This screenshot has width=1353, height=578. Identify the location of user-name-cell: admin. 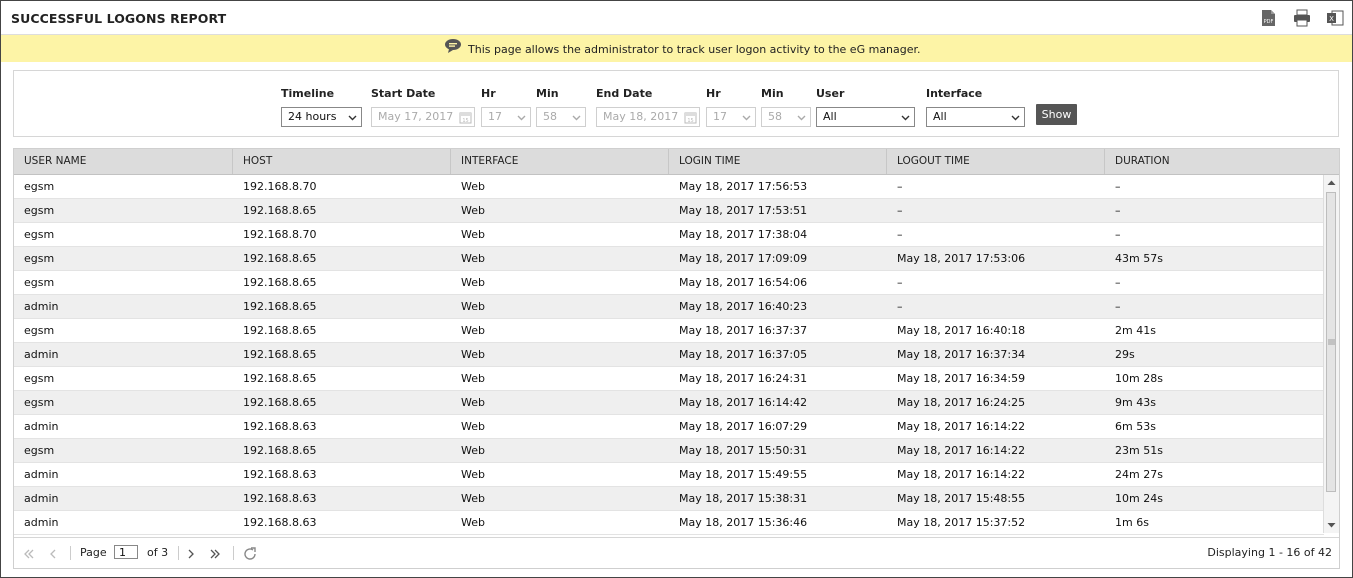
(41, 474).